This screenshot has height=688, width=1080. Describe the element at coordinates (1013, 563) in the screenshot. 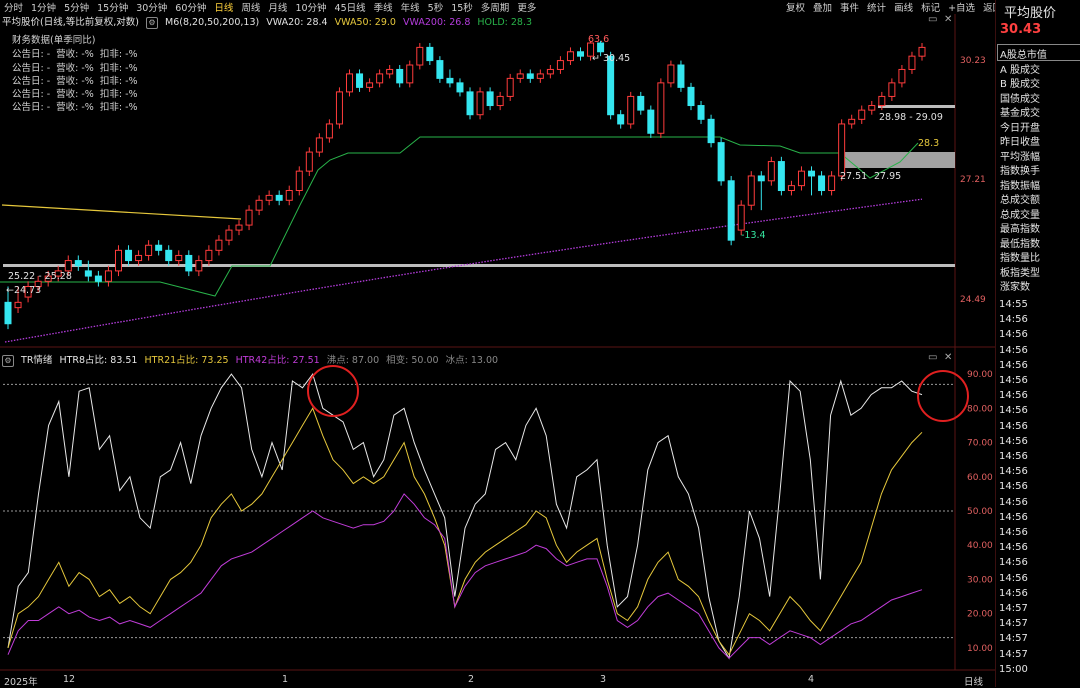

I see `panel-time-17: 14:56` at that location.